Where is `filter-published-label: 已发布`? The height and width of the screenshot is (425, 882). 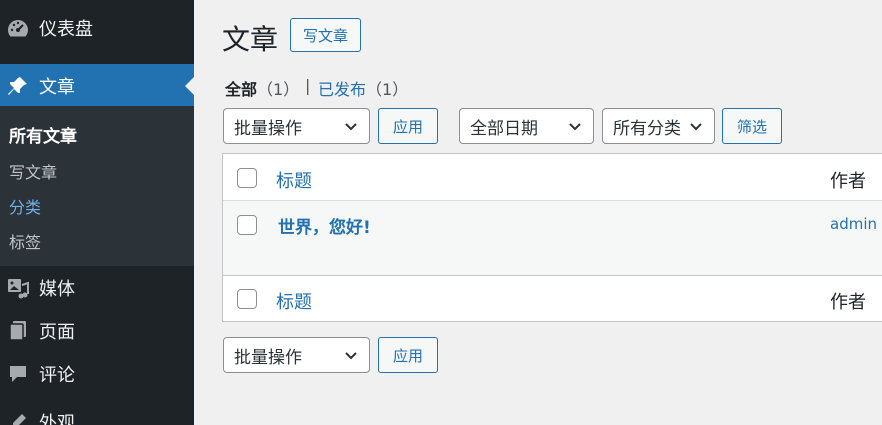 filter-published-label: 已发布 is located at coordinates (342, 89).